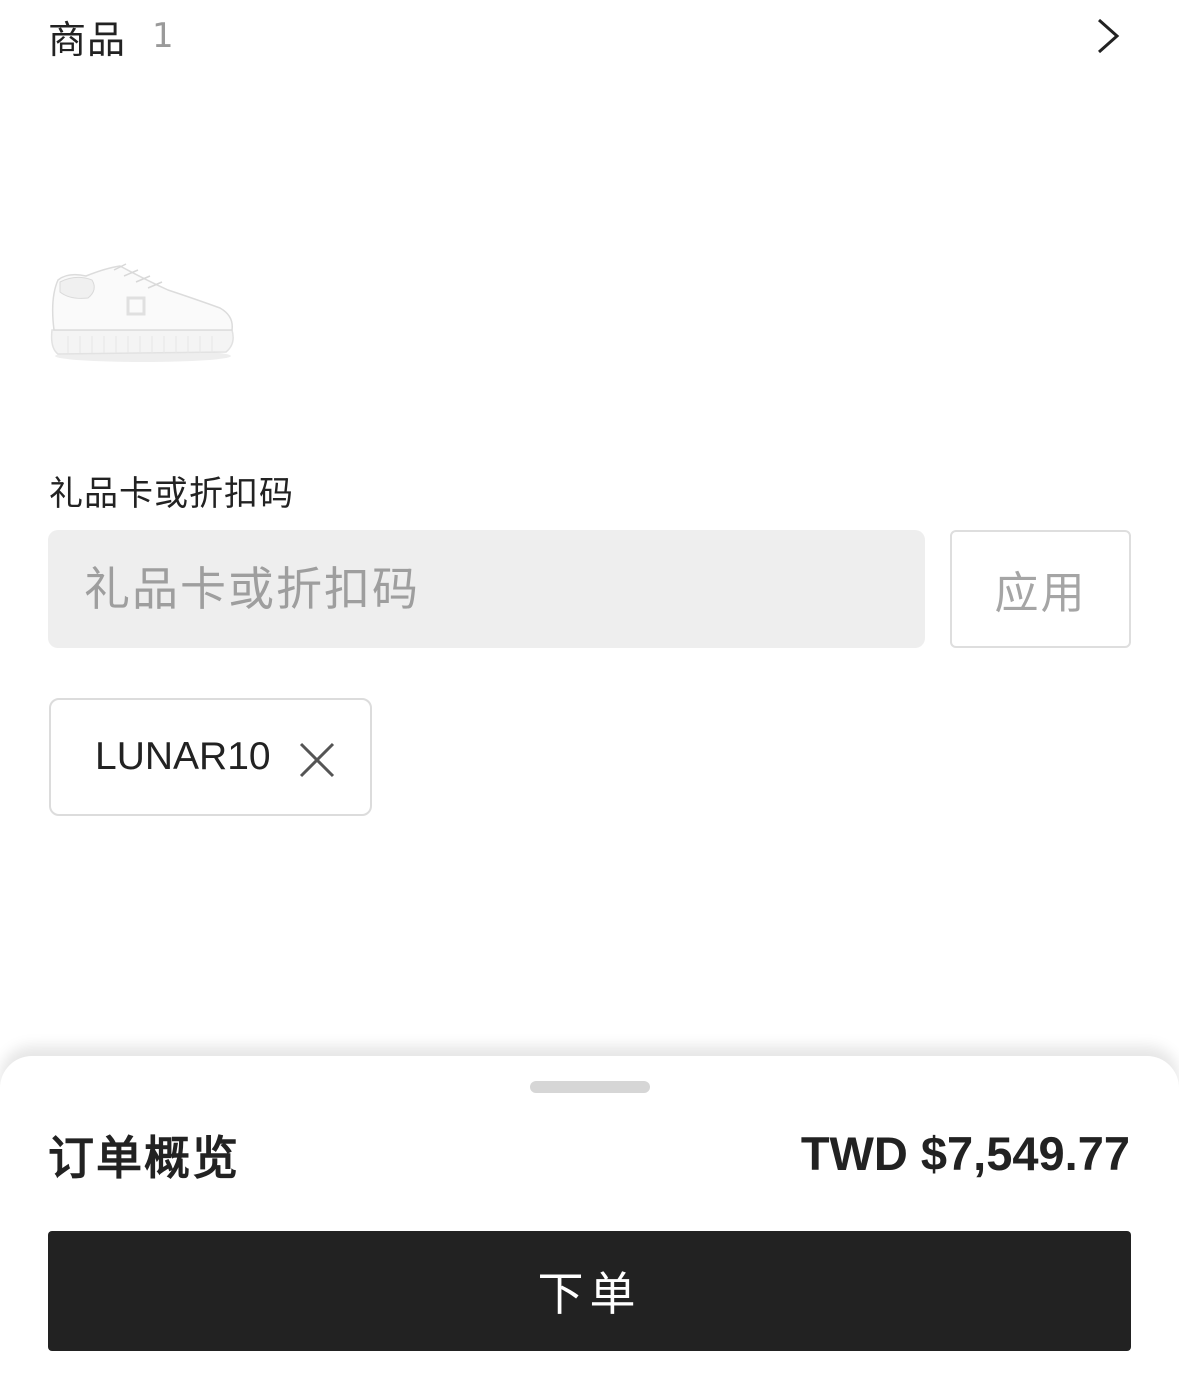 This screenshot has width=1179, height=1377. I want to click on apply-button: 应用, so click(1040, 589).